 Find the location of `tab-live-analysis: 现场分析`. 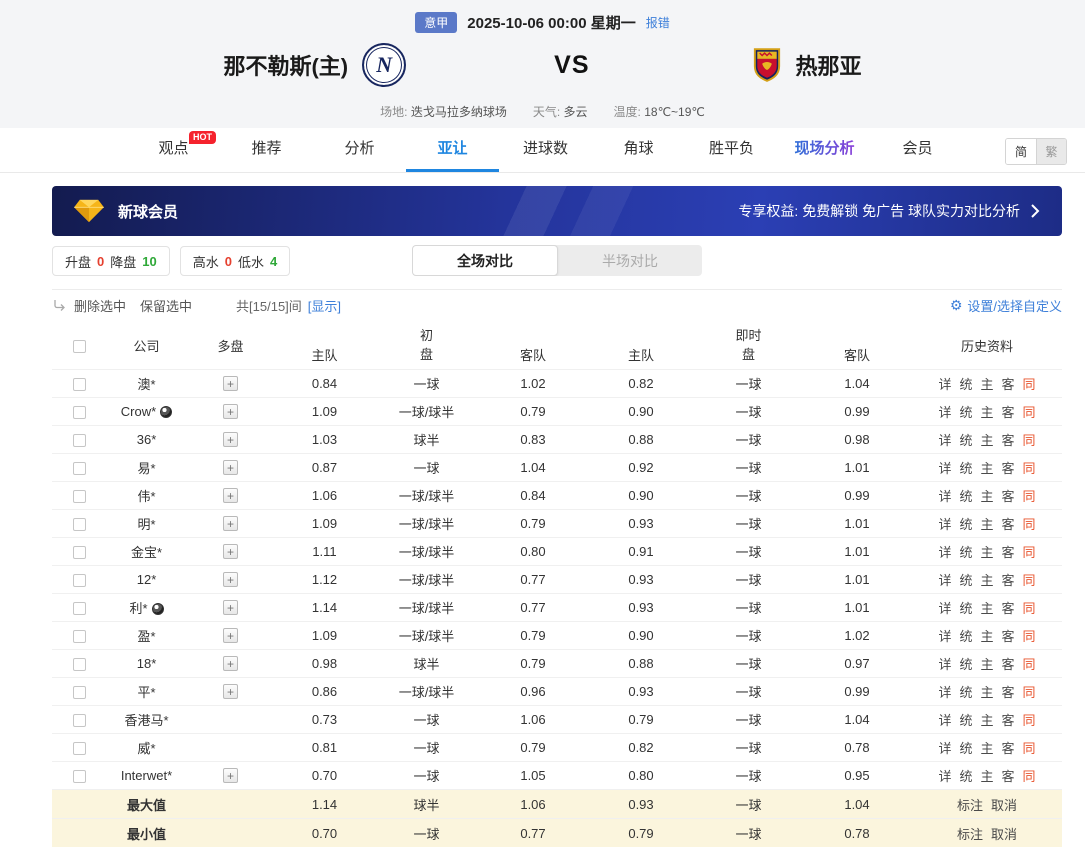

tab-live-analysis: 现场分析 is located at coordinates (824, 150).